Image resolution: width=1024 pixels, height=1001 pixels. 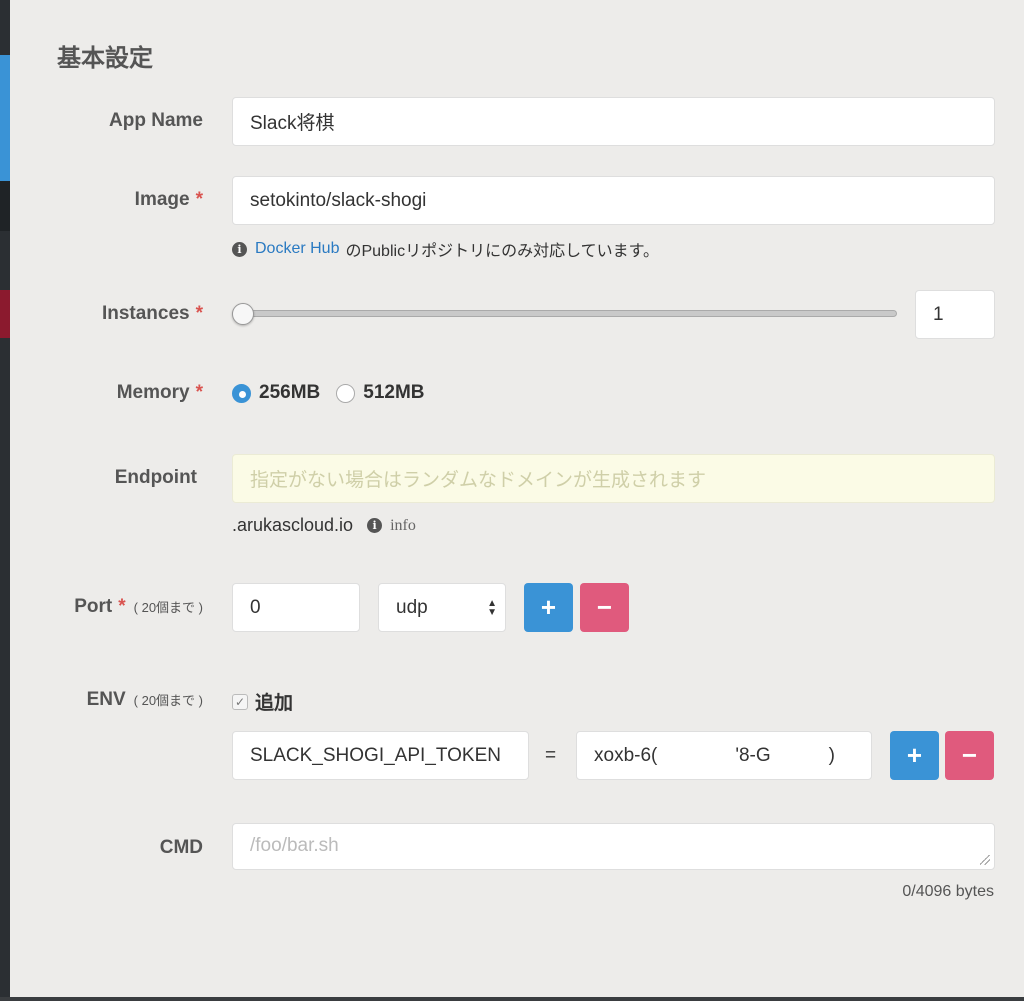 I want to click on env-label: ENV( 20個まで ), so click(x=144, y=699).